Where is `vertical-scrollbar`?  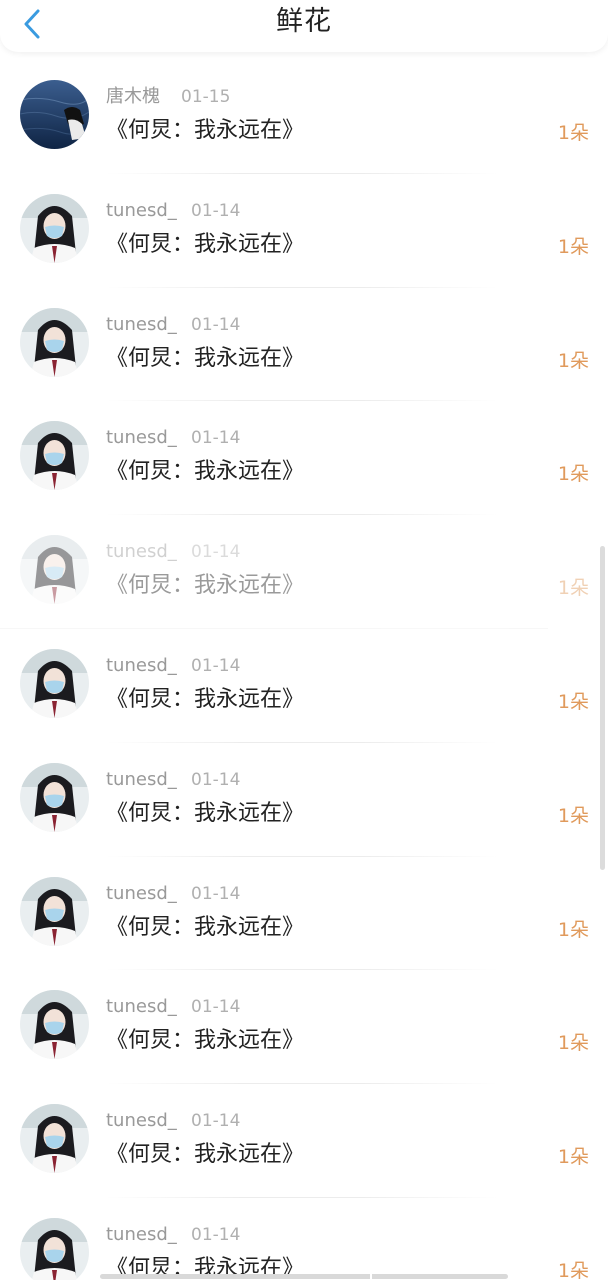
vertical-scrollbar is located at coordinates (602, 708).